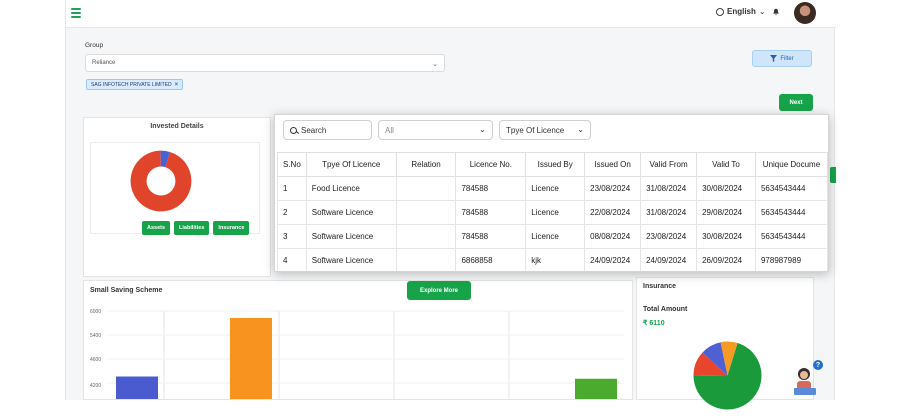 Image resolution: width=900 pixels, height=418 pixels. What do you see at coordinates (669, 212) in the screenshot?
I see `table-cell: 31/08/2024` at bounding box center [669, 212].